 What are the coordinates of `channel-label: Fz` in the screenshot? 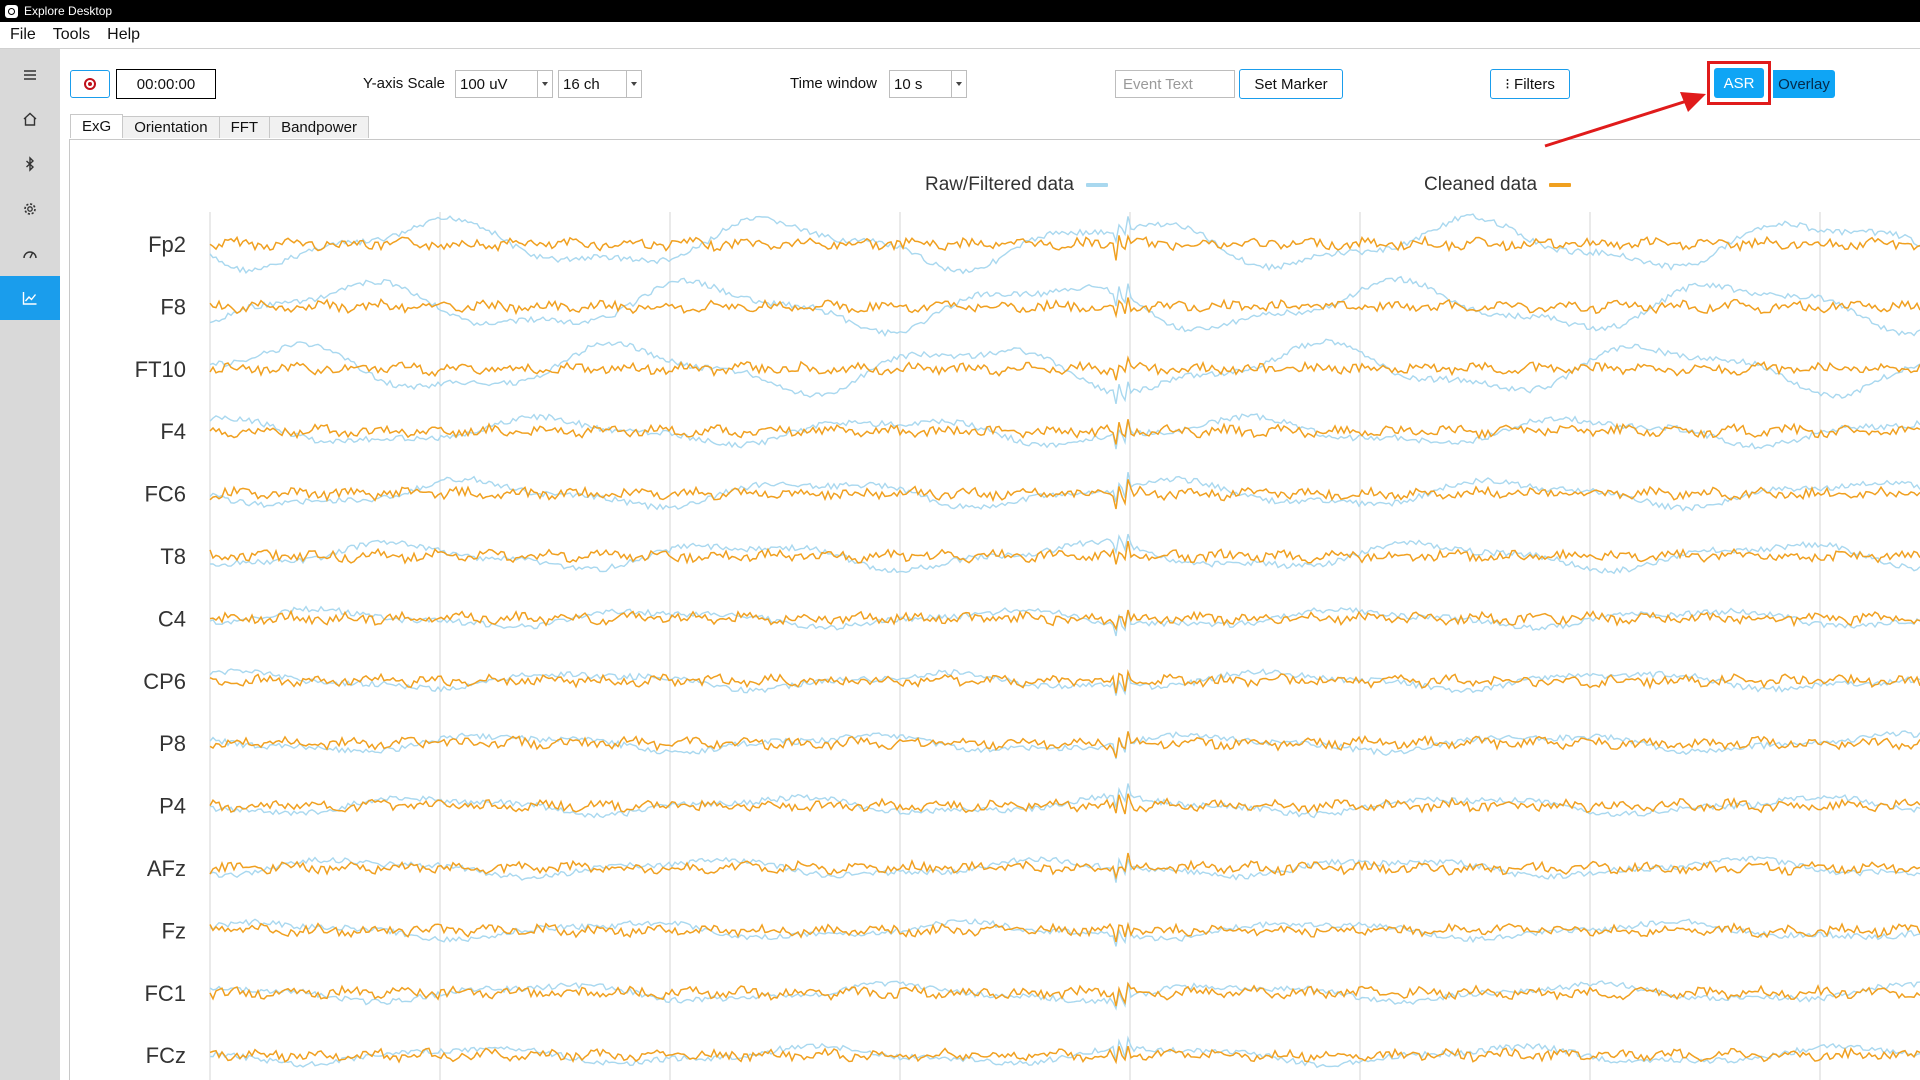 It's located at (174, 930).